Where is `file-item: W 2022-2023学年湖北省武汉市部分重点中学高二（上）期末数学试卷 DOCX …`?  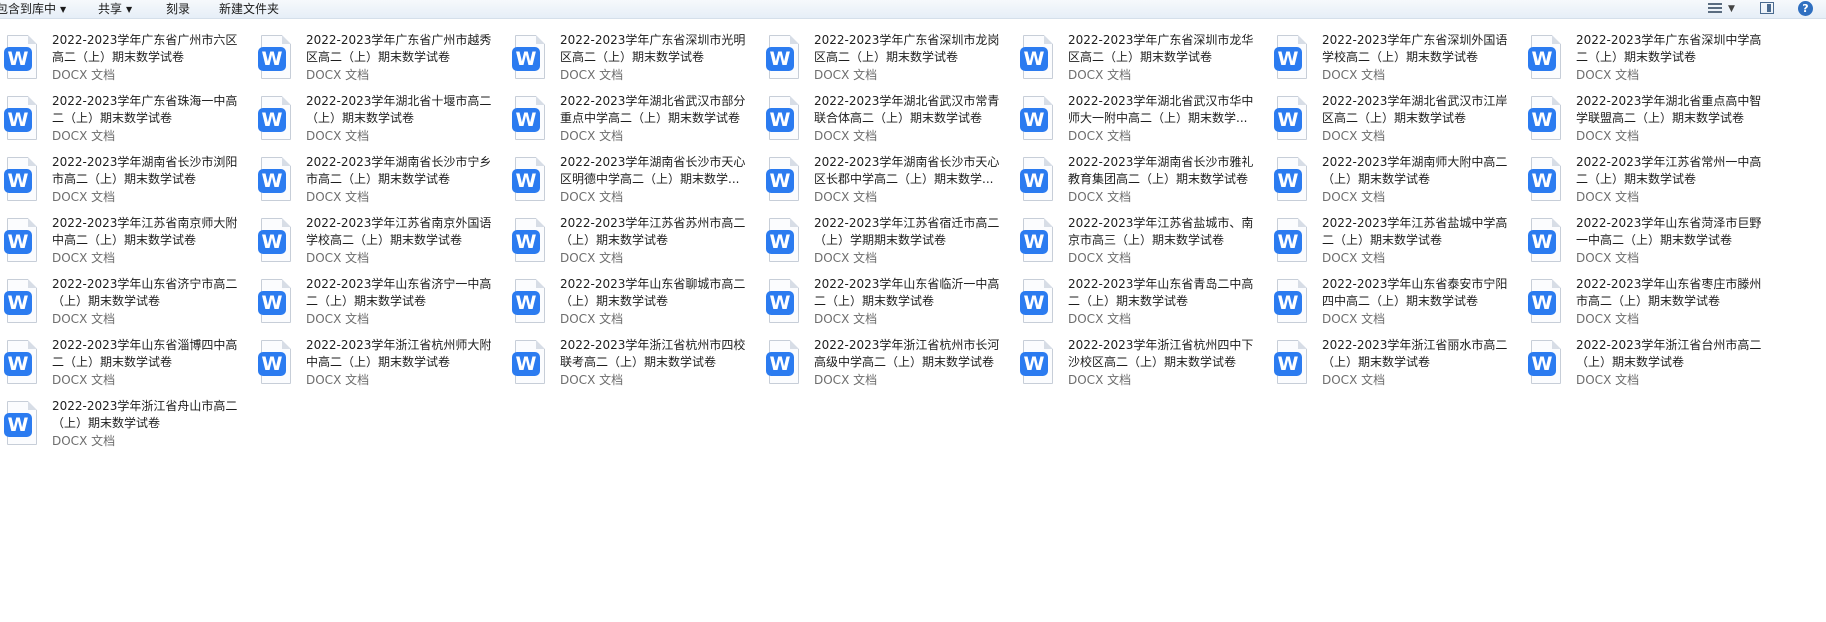
file-item: W 2022-2023学年湖北省武汉市部分重点中学高二（上）期末数学试卷 DOCX … is located at coordinates (635, 121).